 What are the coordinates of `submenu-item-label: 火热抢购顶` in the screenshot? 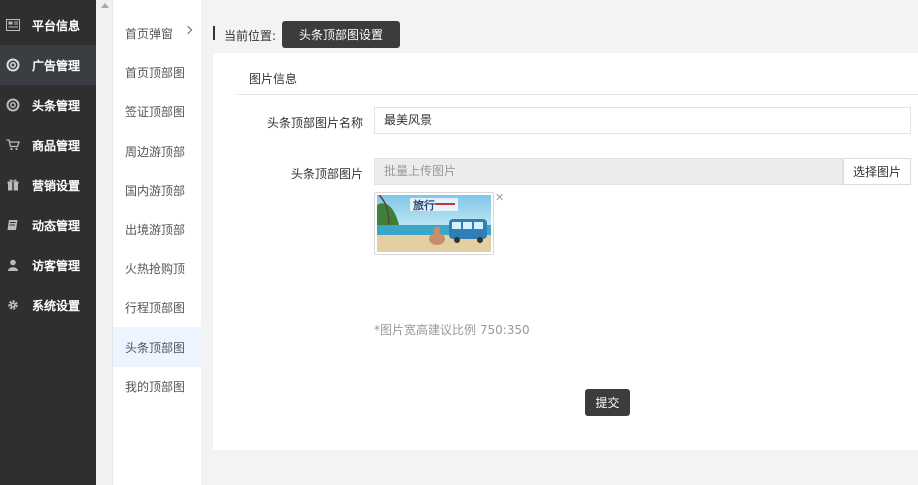 It's located at (155, 268).